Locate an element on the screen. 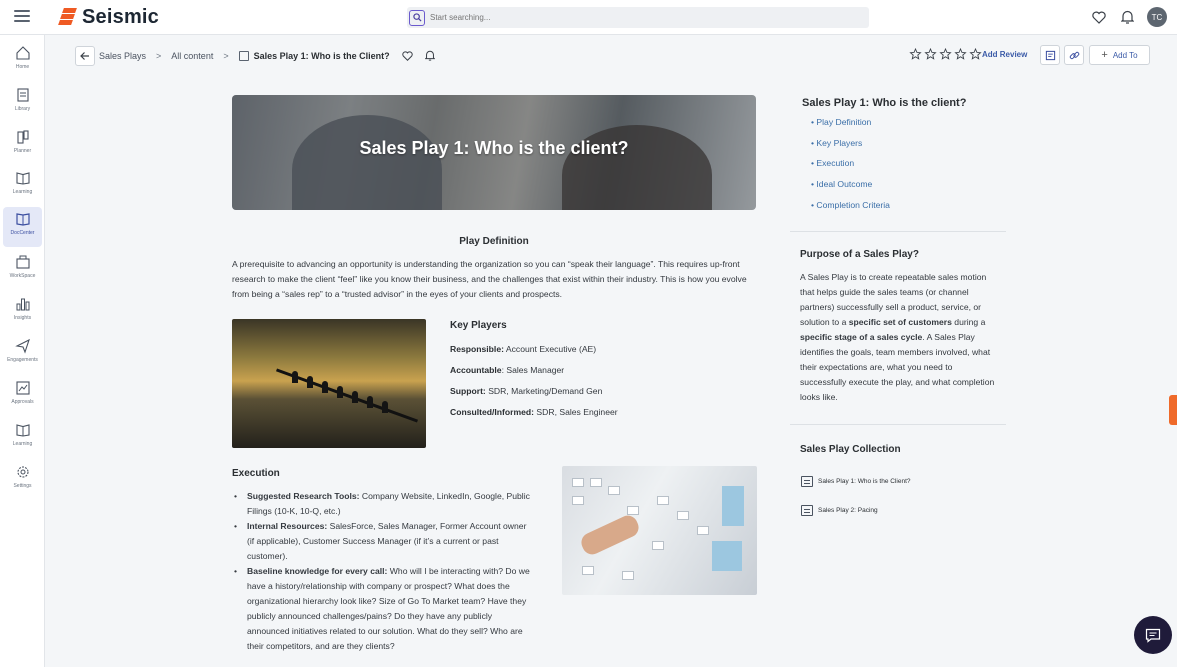 The width and height of the screenshot is (1177, 667). search-input is located at coordinates (640, 17).